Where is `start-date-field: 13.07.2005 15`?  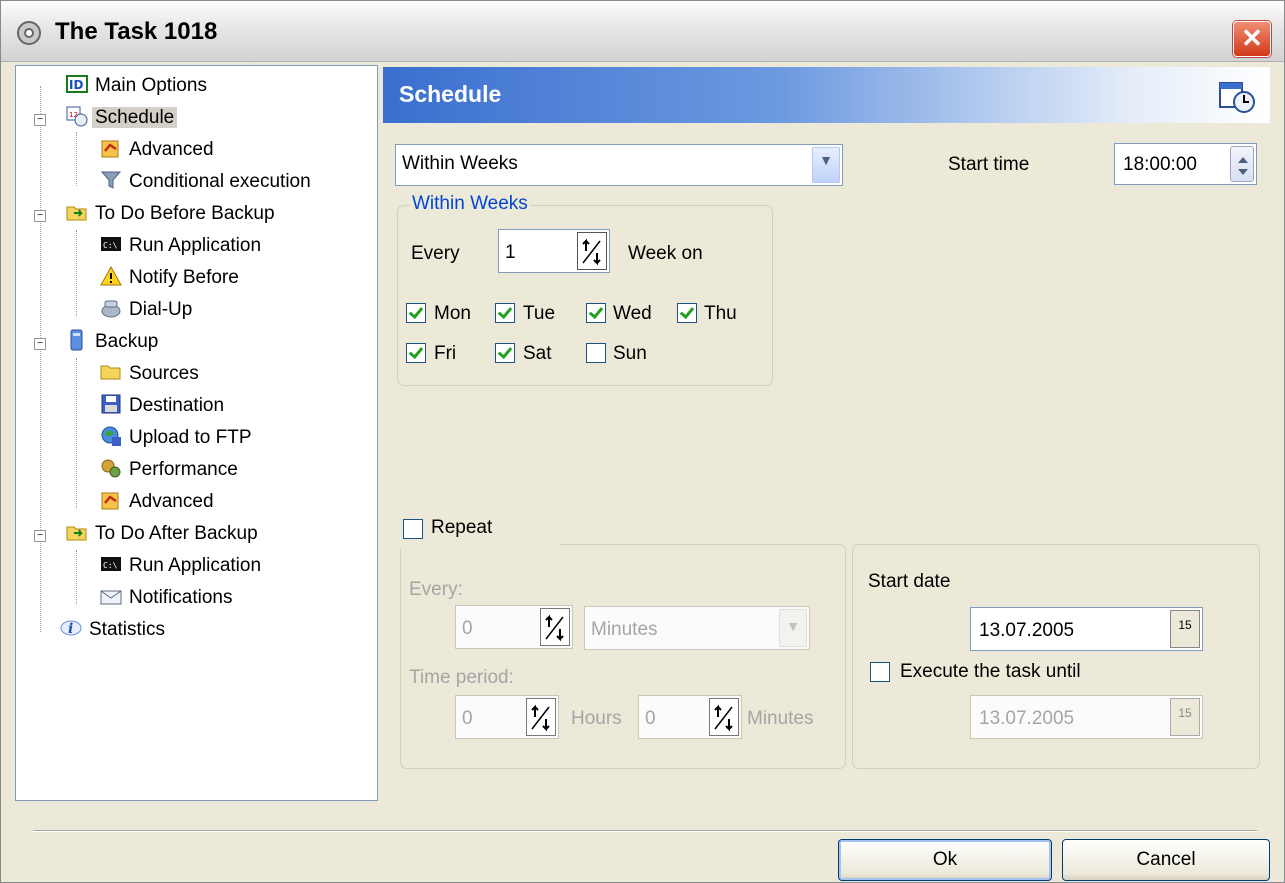
start-date-field: 13.07.2005 15 is located at coordinates (1086, 629).